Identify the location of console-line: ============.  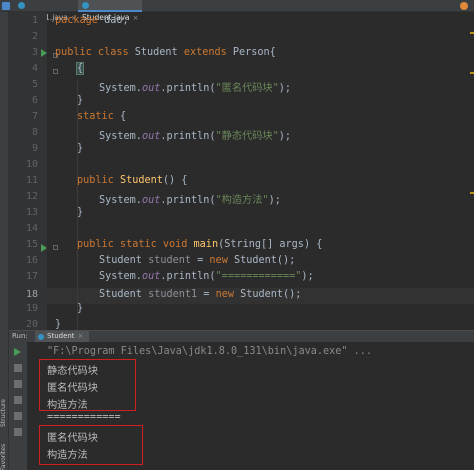
(84, 417).